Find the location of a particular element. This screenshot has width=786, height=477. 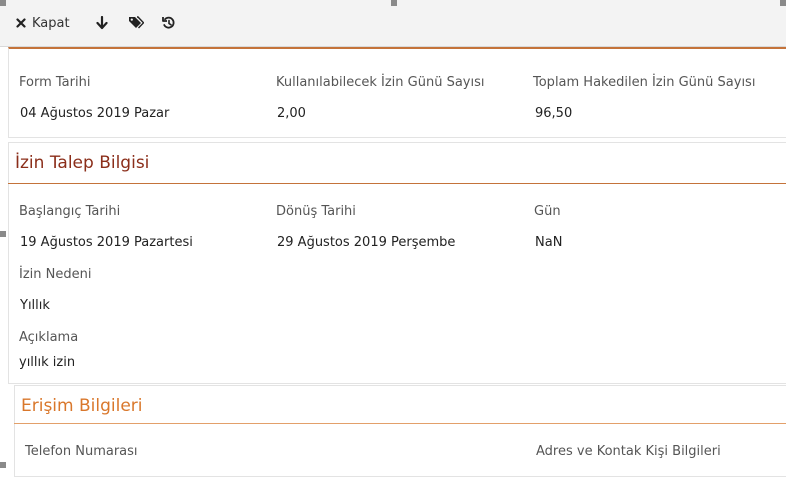

close-button-label: Kapat is located at coordinates (51, 23).